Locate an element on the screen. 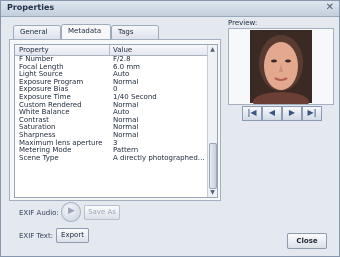 This screenshot has width=340, height=257. play-audio-button: ▶ is located at coordinates (71, 212).